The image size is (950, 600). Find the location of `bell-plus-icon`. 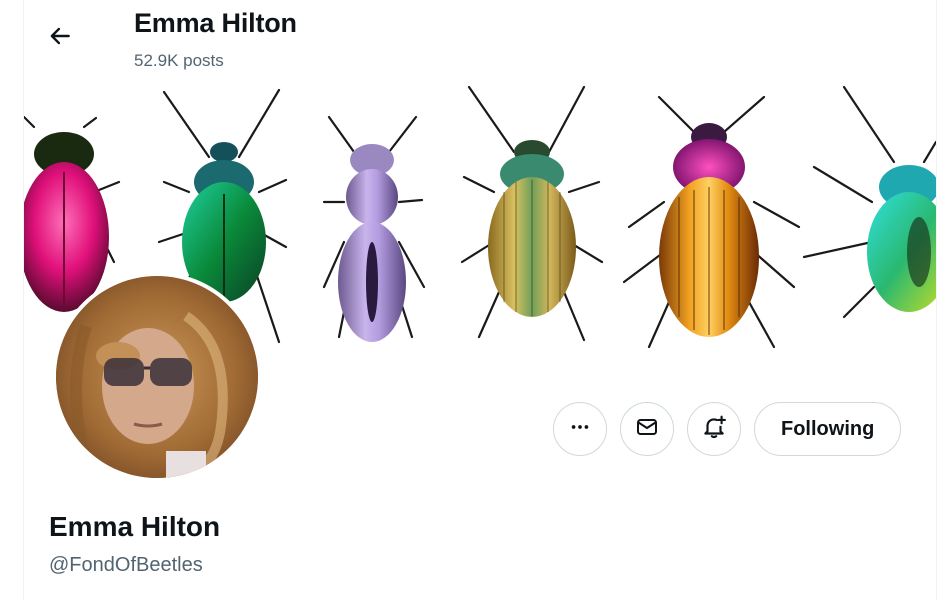

bell-plus-icon is located at coordinates (714, 429).